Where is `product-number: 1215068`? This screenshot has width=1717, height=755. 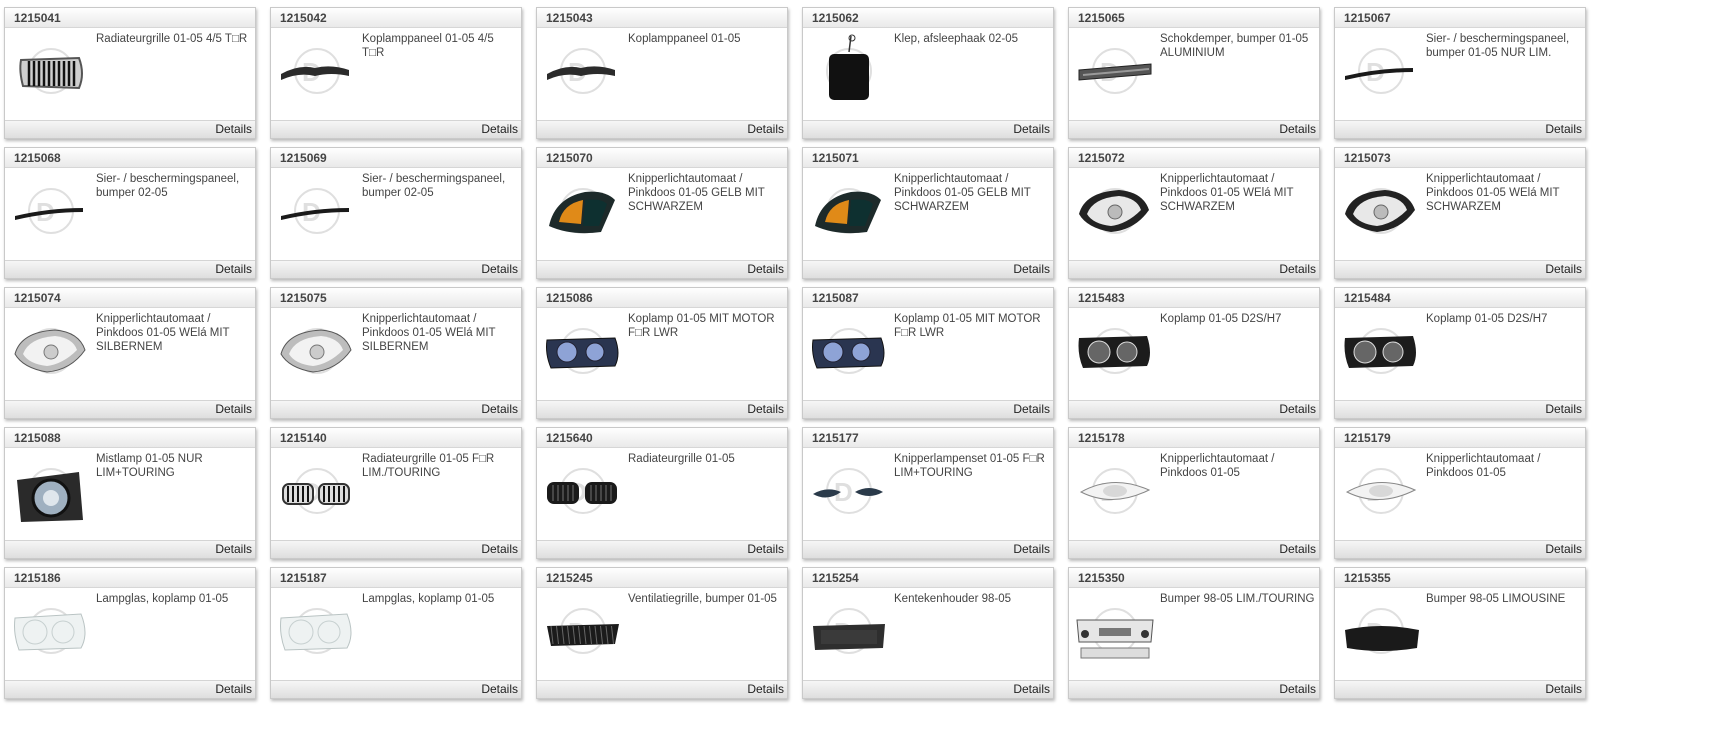
product-number: 1215068 is located at coordinates (37, 158).